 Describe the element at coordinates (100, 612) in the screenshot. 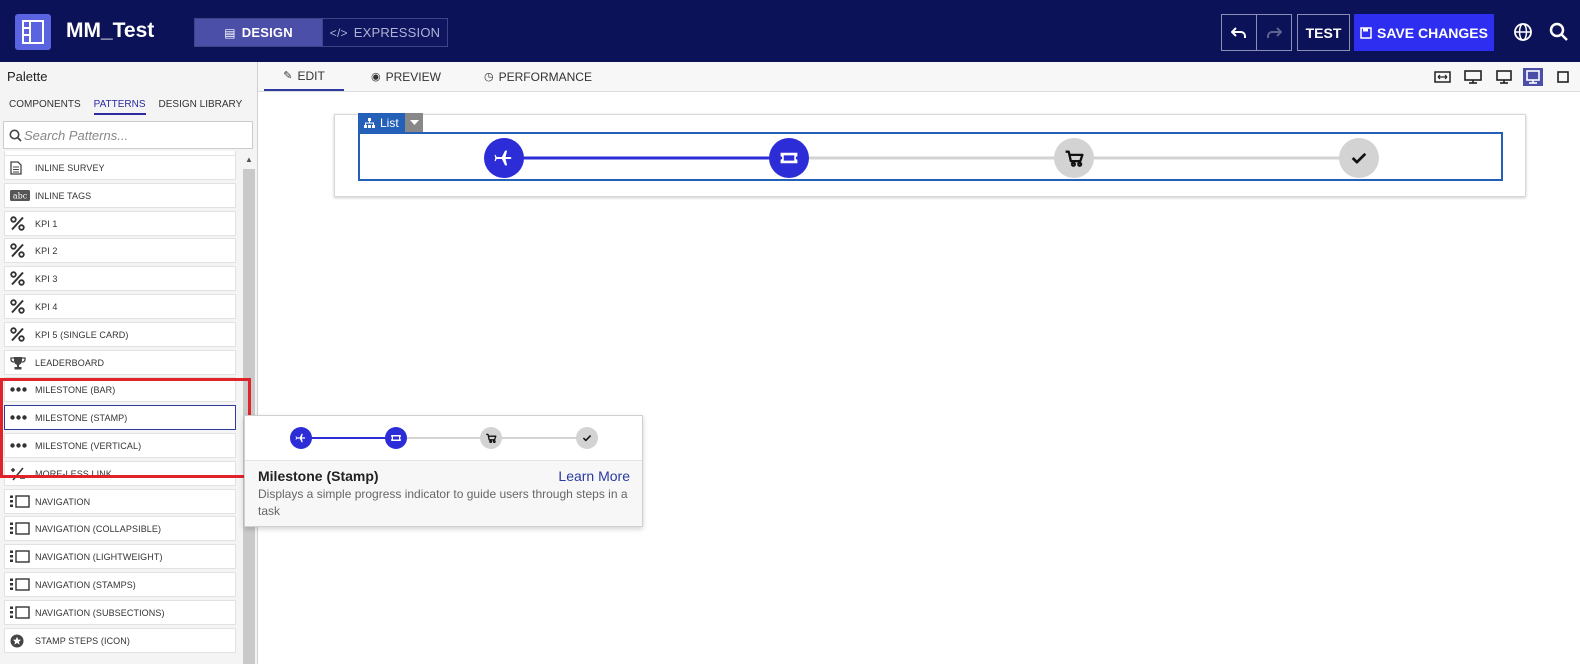

I see `list-item-label: NAVIGATION (SUBSECTIONS)` at that location.